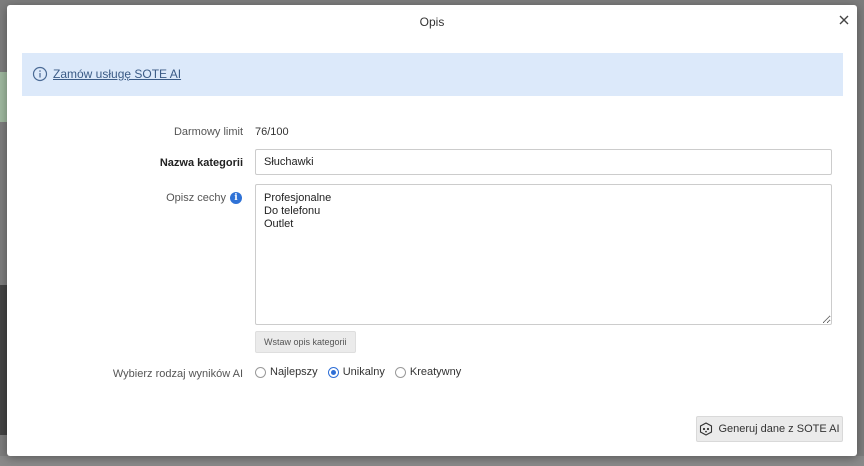 The image size is (864, 466). Describe the element at coordinates (779, 429) in the screenshot. I see `generate-ai-button-label: Generuj dane z SOTE AI` at that location.